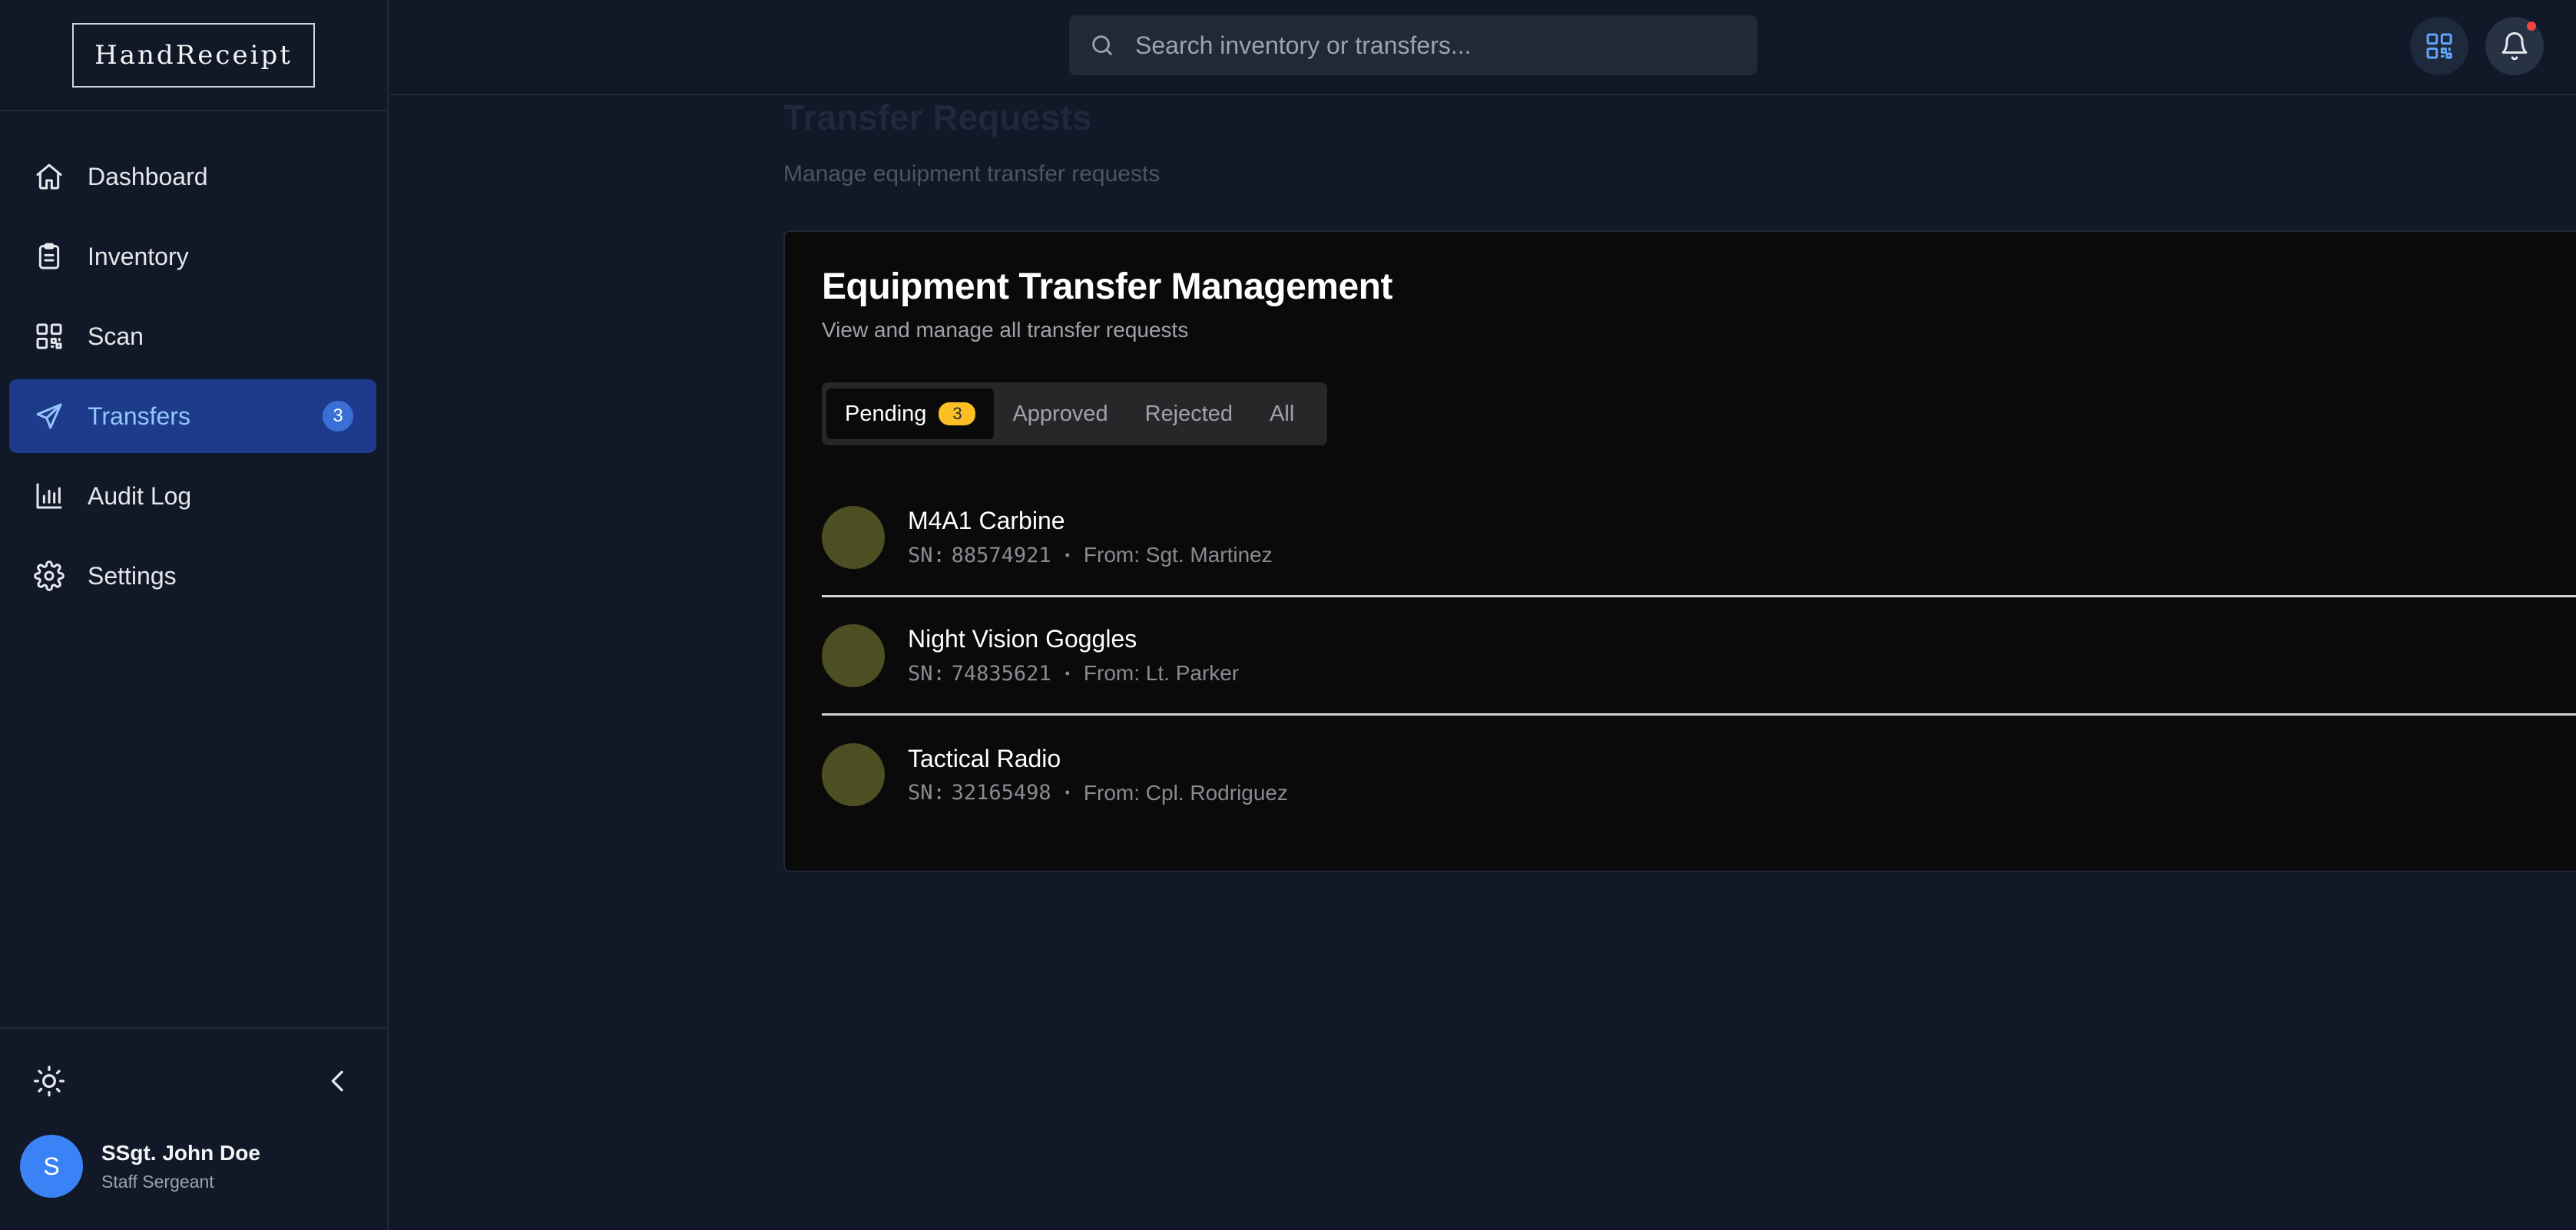 This screenshot has width=2576, height=1230. I want to click on brand-logo: HandReceipt, so click(193, 55).